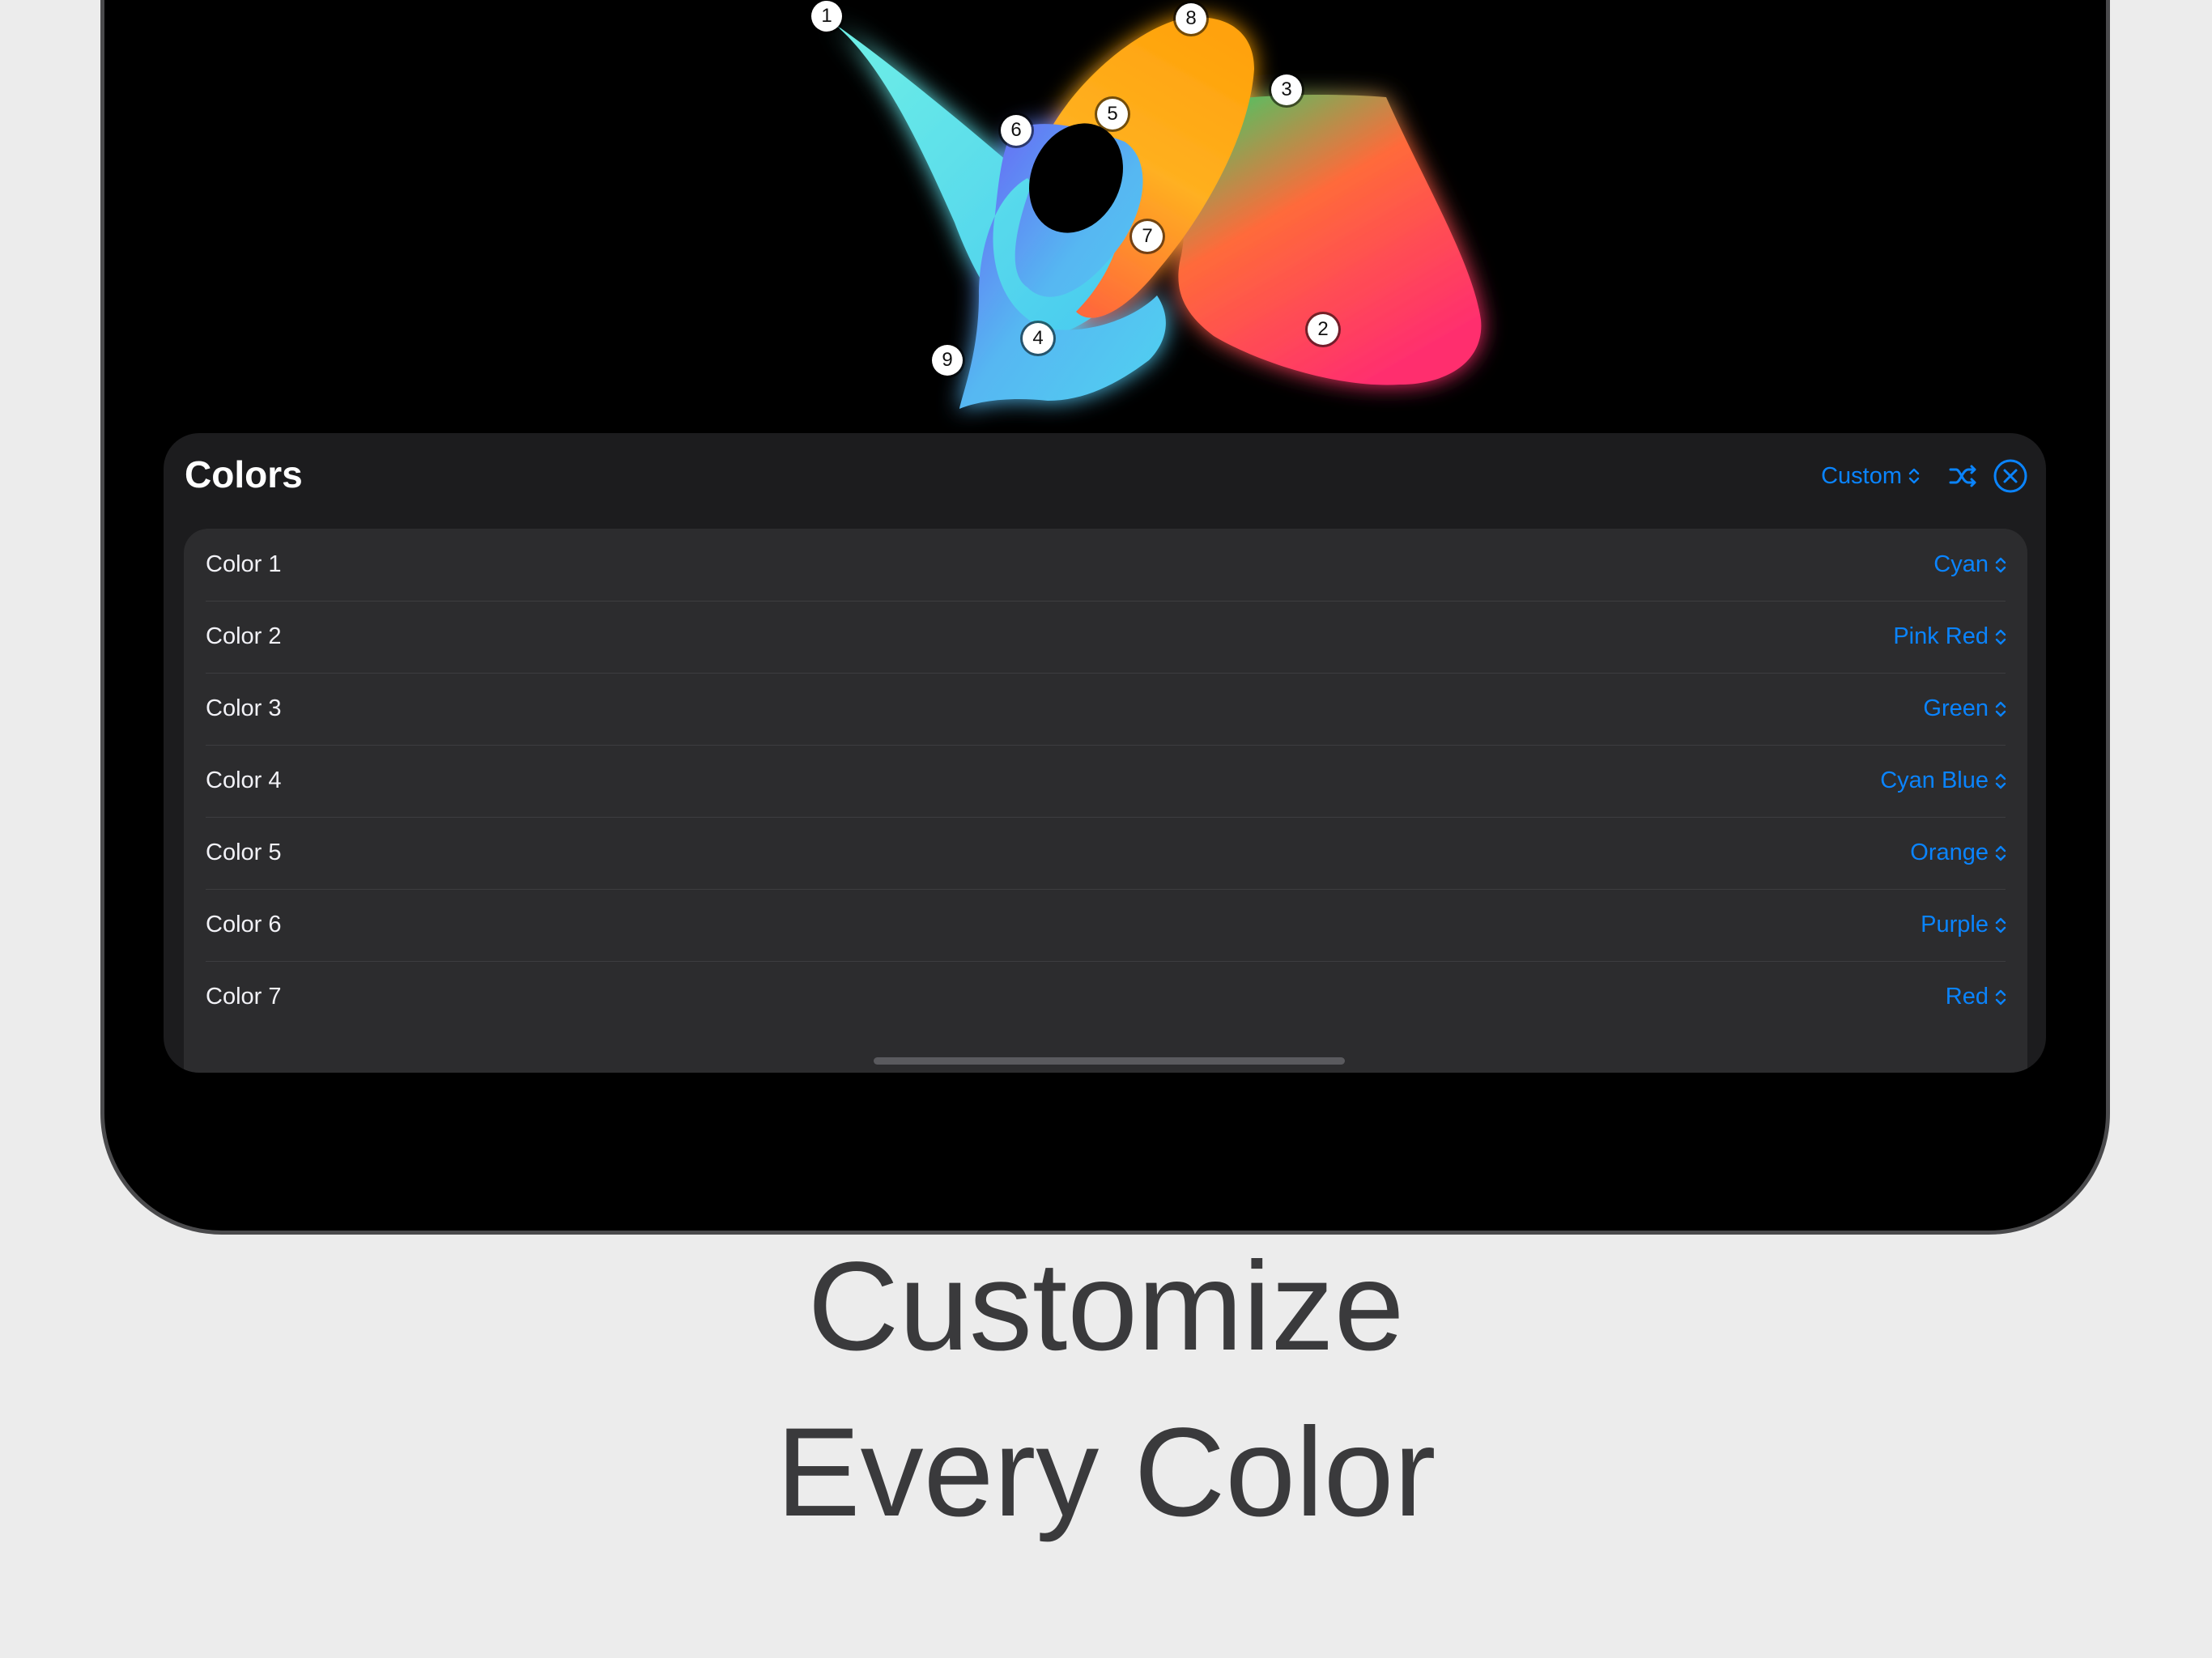 The height and width of the screenshot is (1658, 2212). What do you see at coordinates (1323, 329) in the screenshot?
I see `control-point-2: 2` at bounding box center [1323, 329].